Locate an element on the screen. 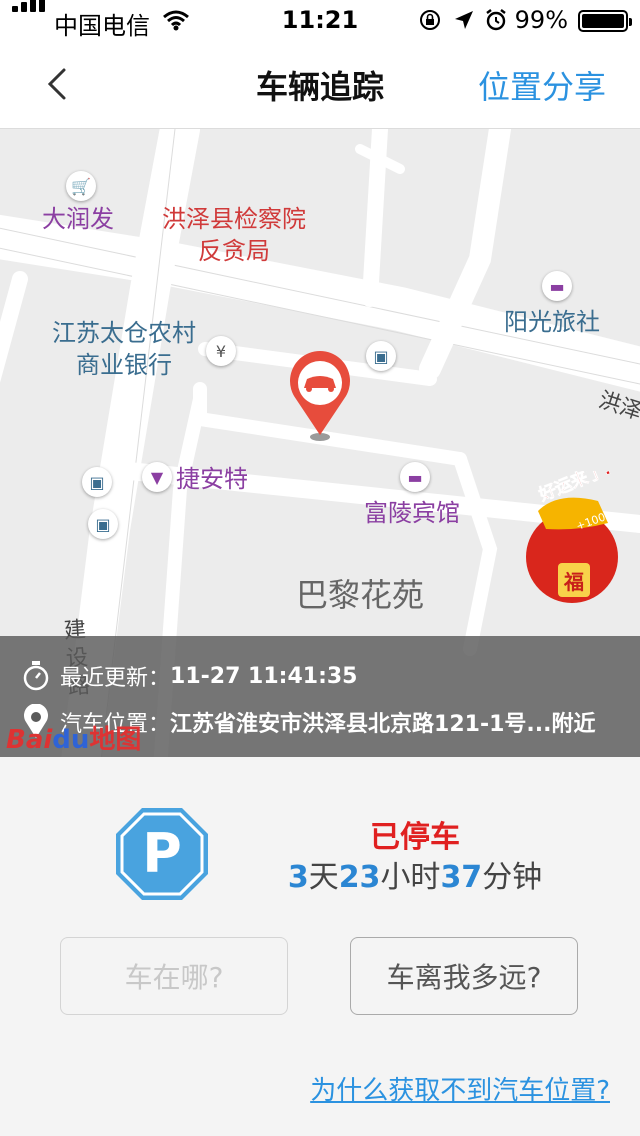 Image resolution: width=640 pixels, height=1136 pixels. baidu-map-logo: Baidu地图 is located at coordinates (74, 740).